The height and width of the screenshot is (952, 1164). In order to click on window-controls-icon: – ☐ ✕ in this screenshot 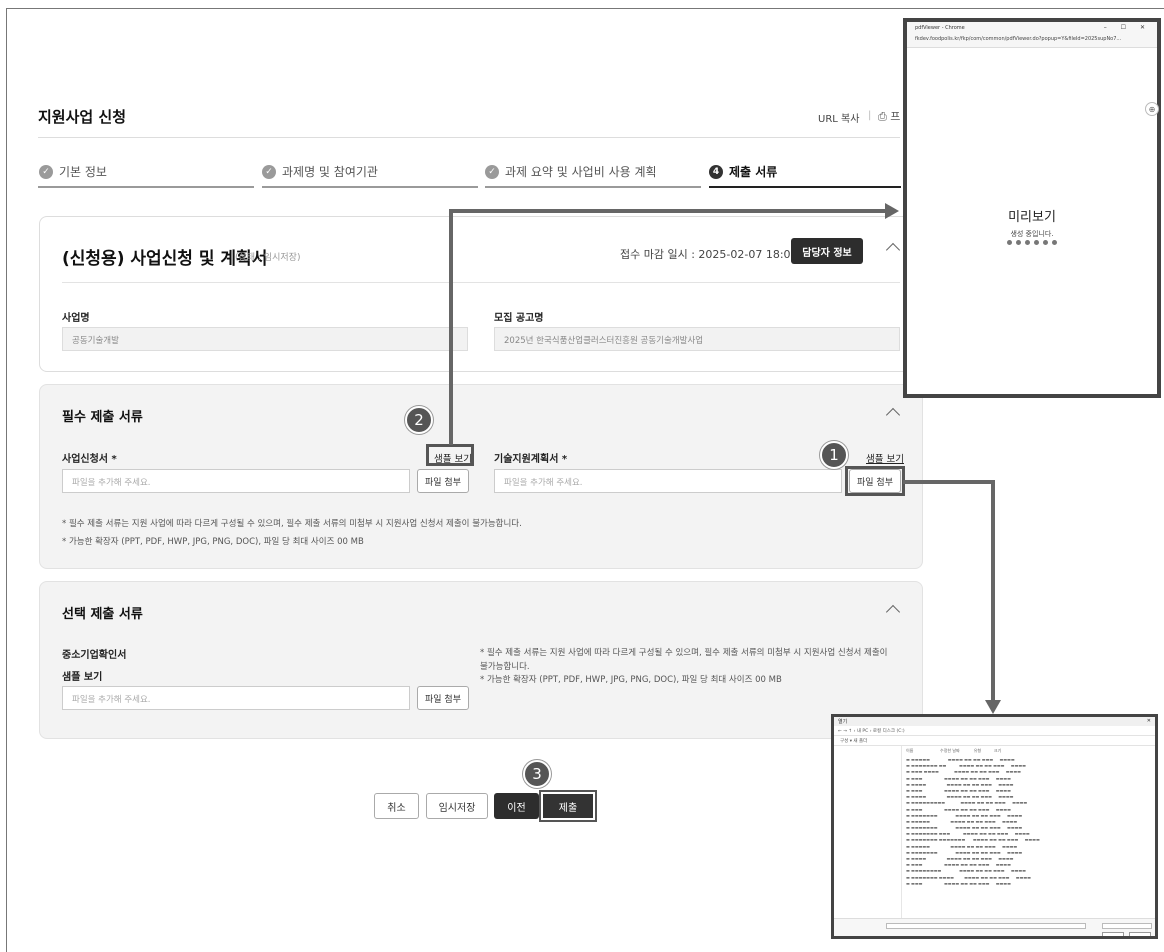, I will do `click(1127, 27)`.